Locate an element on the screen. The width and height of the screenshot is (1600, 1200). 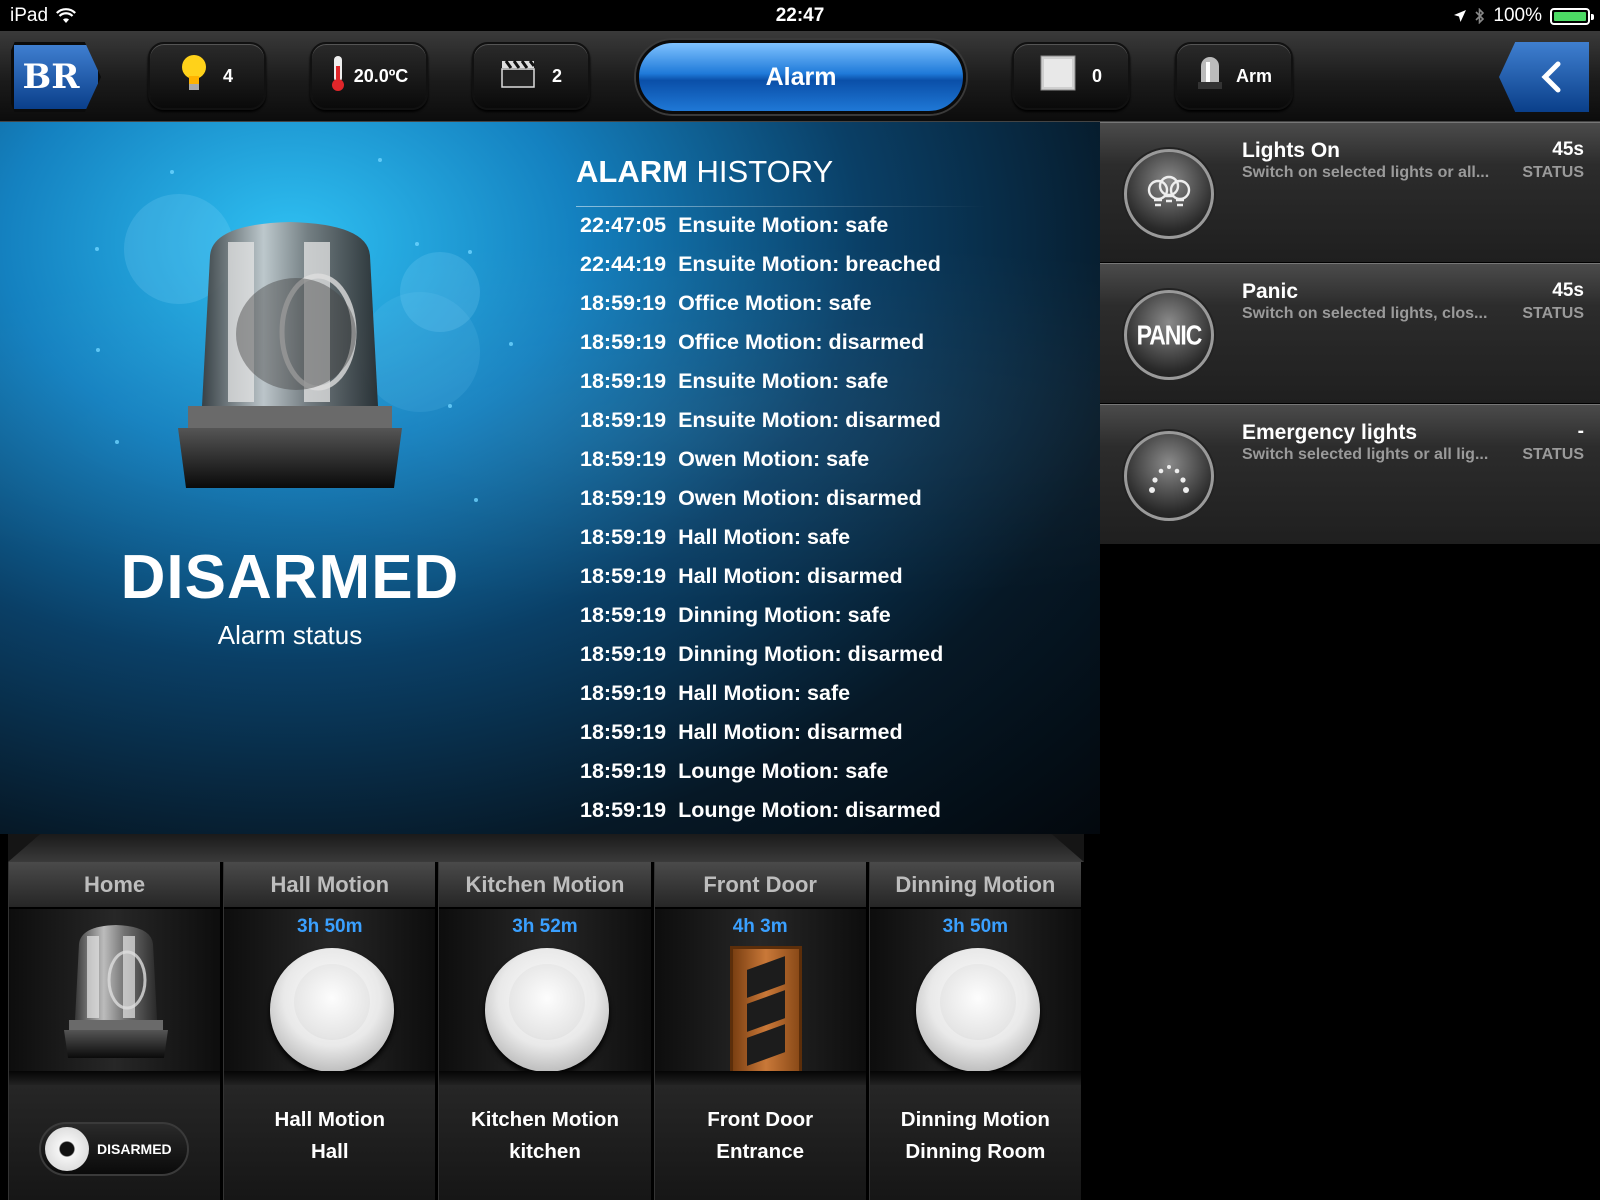
device-name-block: Kitchen Motion kitchen is located at coordinates (544, 1136).